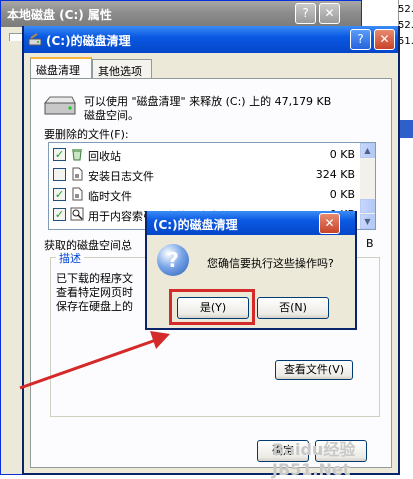 The height and width of the screenshot is (479, 413). I want to click on question-icon: ?, so click(173, 260).